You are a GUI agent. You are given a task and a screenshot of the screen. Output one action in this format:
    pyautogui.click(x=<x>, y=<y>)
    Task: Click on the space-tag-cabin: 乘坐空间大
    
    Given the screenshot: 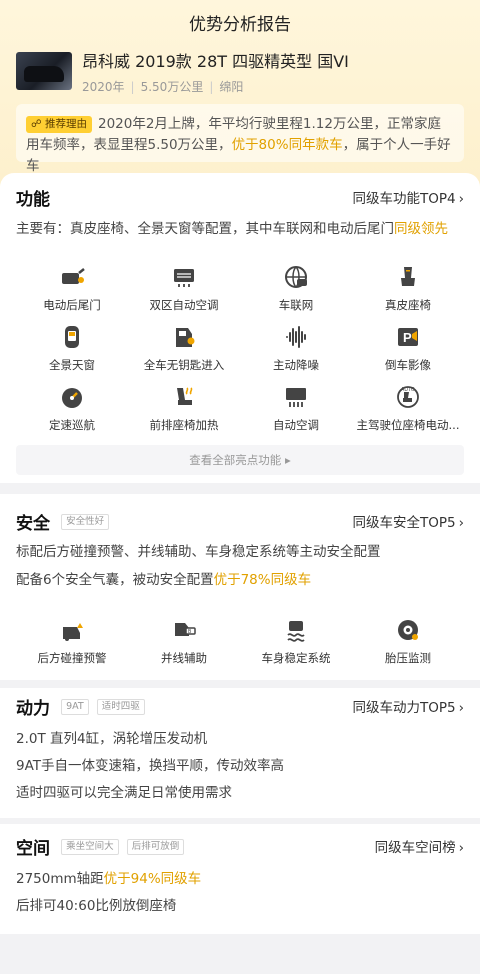 What is the action you would take?
    pyautogui.click(x=90, y=846)
    